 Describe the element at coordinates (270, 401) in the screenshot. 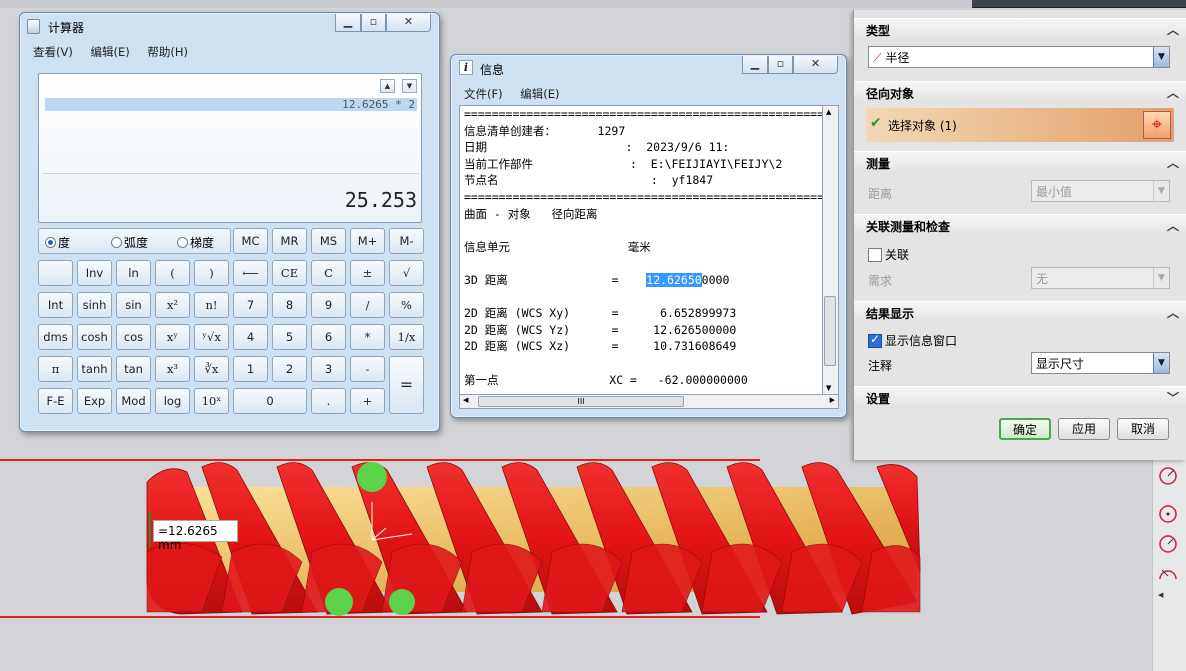

I see `key-d0: 0` at that location.